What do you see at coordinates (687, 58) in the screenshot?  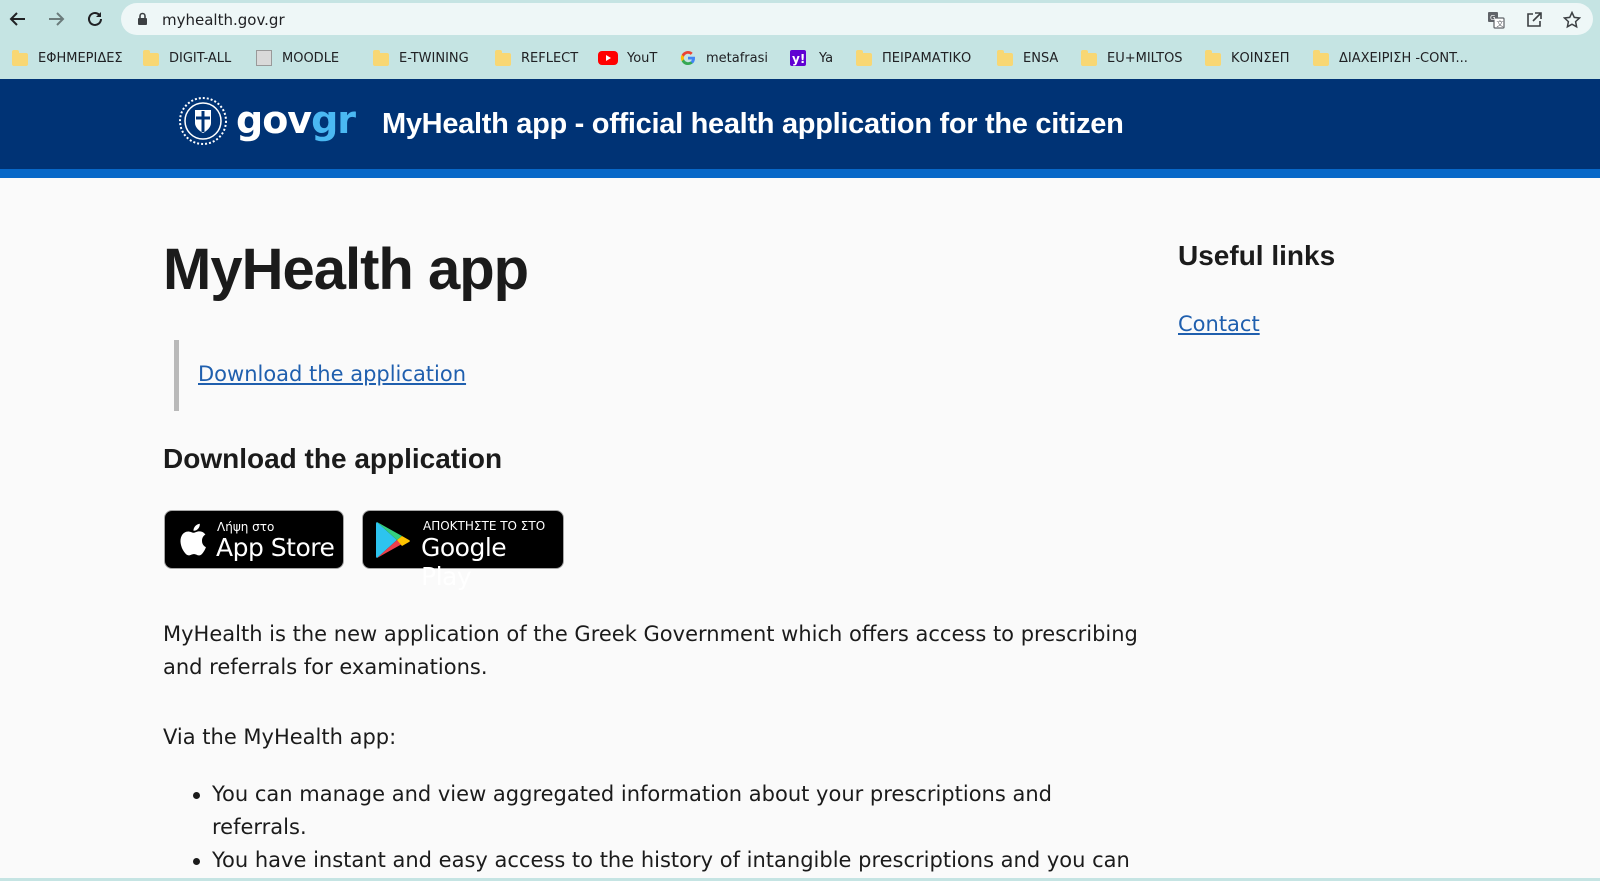 I see `google-icon` at bounding box center [687, 58].